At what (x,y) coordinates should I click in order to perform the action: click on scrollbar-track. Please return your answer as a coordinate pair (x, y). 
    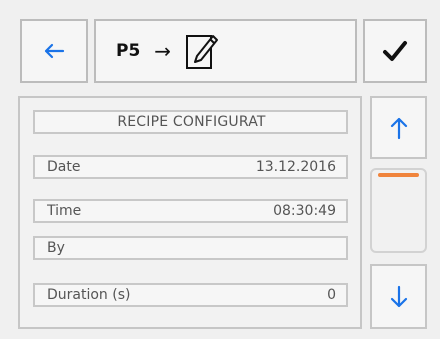
    Looking at the image, I should click on (398, 210).